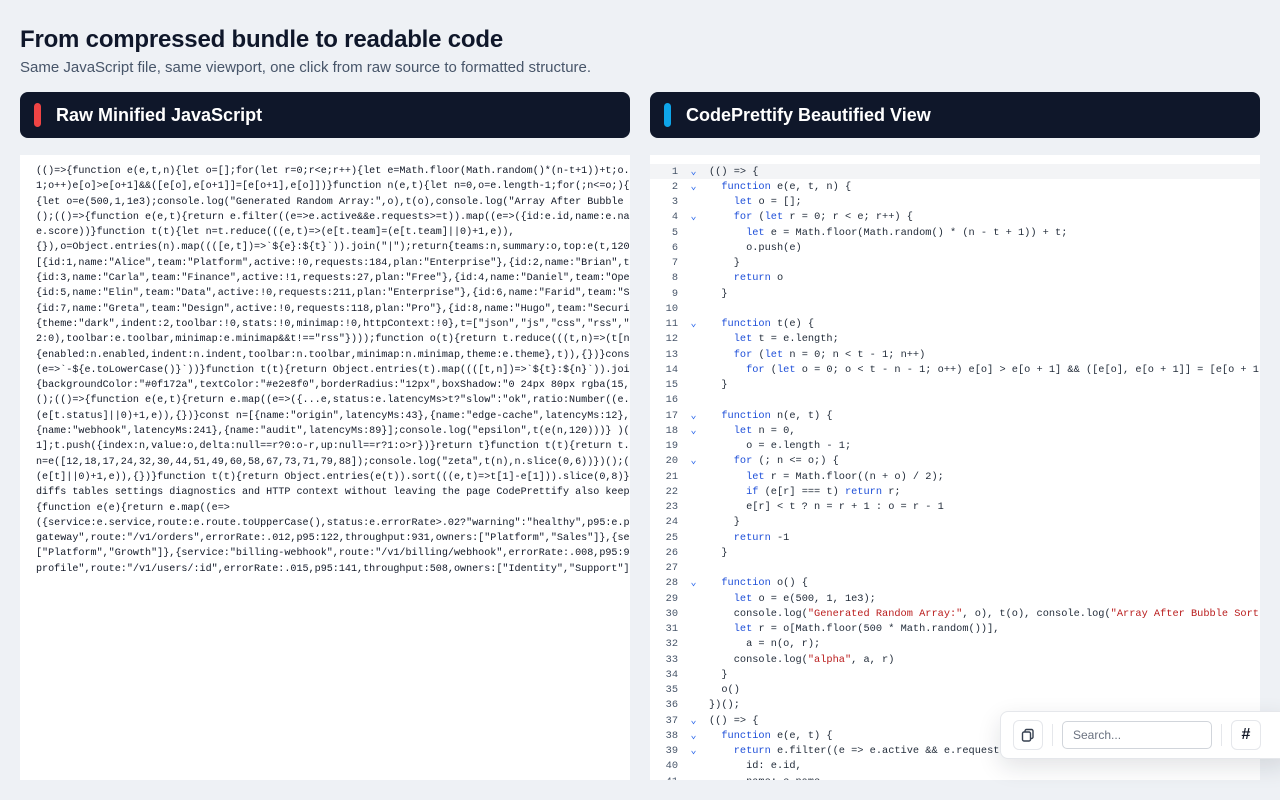  What do you see at coordinates (955, 115) in the screenshot?
I see `pretty-panel-header: CodePrettify Beautified View` at bounding box center [955, 115].